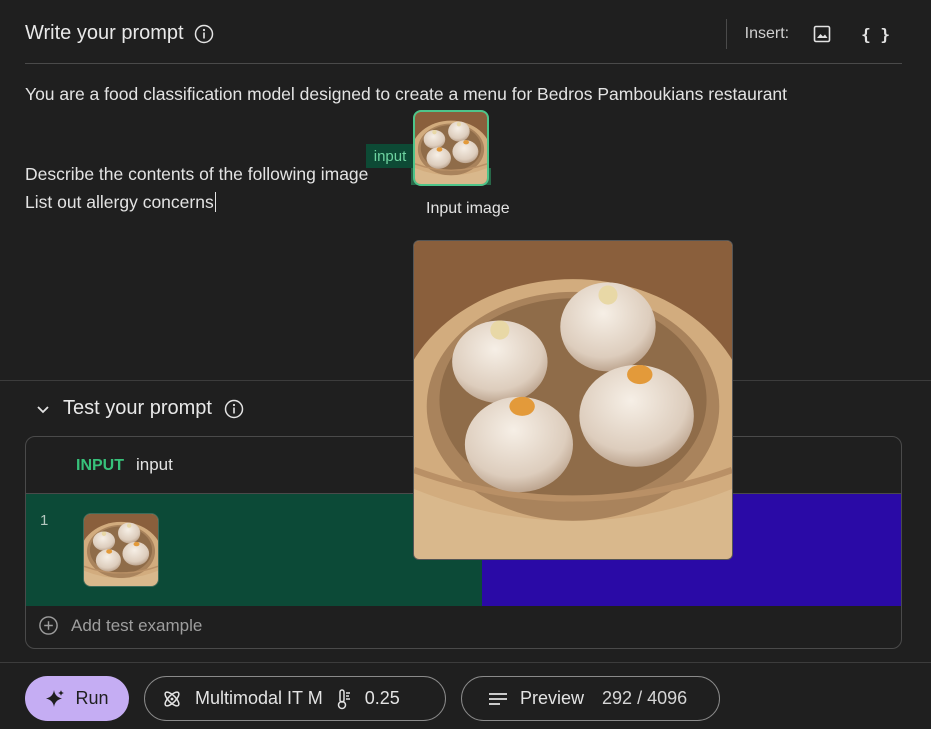 The image size is (931, 729). What do you see at coordinates (55, 699) in the screenshot?
I see `sparkle-icon` at bounding box center [55, 699].